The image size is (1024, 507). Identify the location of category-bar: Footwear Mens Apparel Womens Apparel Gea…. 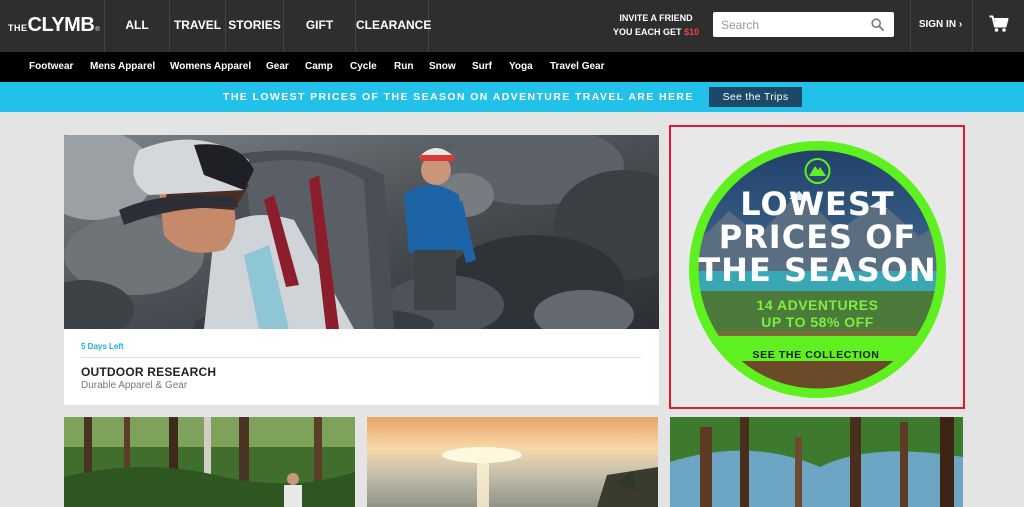
(512, 67).